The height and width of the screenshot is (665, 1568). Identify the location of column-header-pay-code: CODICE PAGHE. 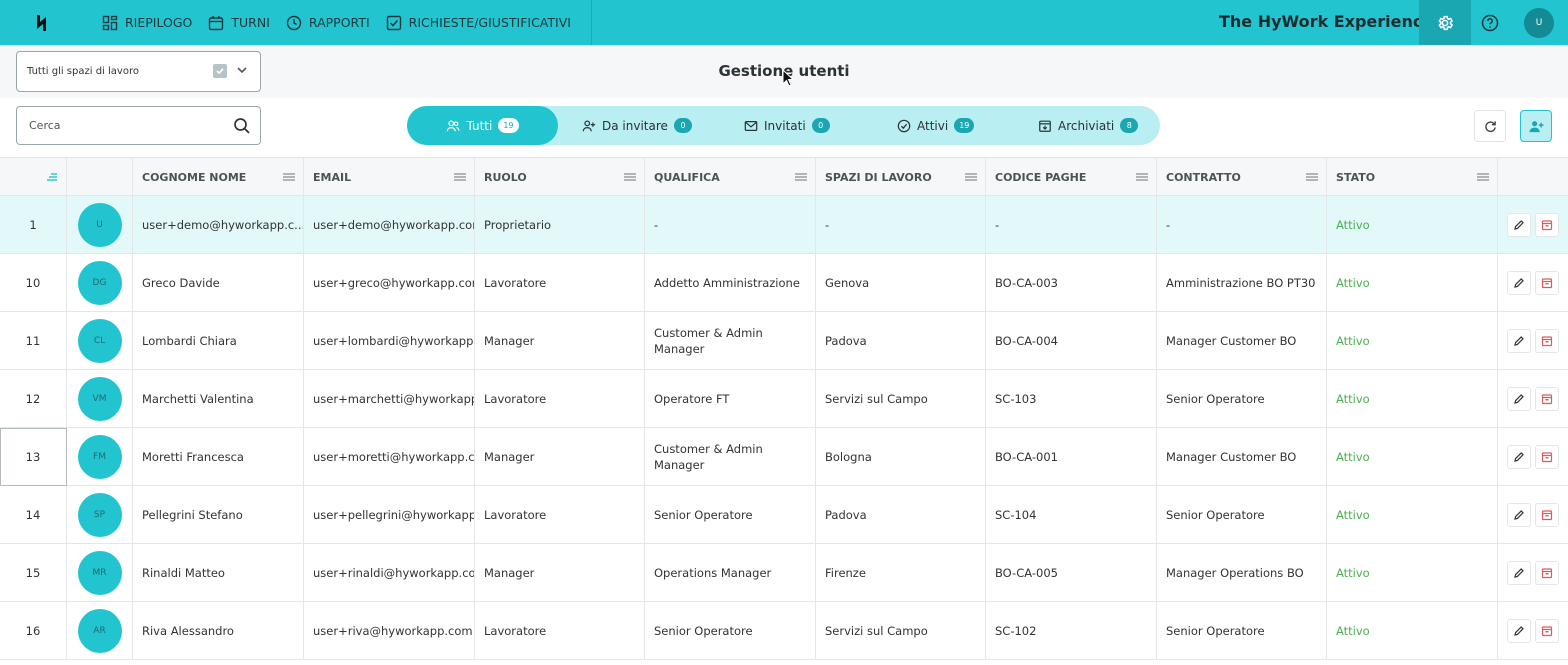
(1071, 177).